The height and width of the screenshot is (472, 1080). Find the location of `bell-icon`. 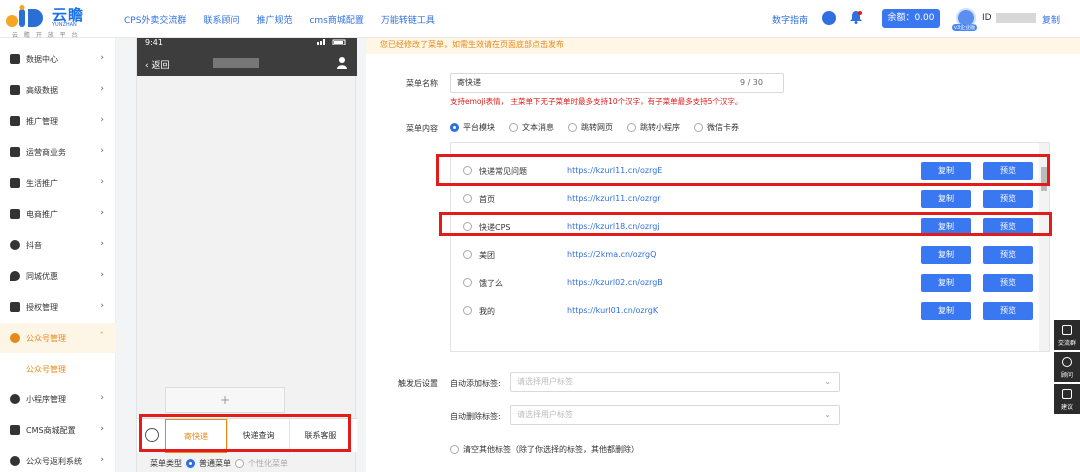

bell-icon is located at coordinates (856, 17).